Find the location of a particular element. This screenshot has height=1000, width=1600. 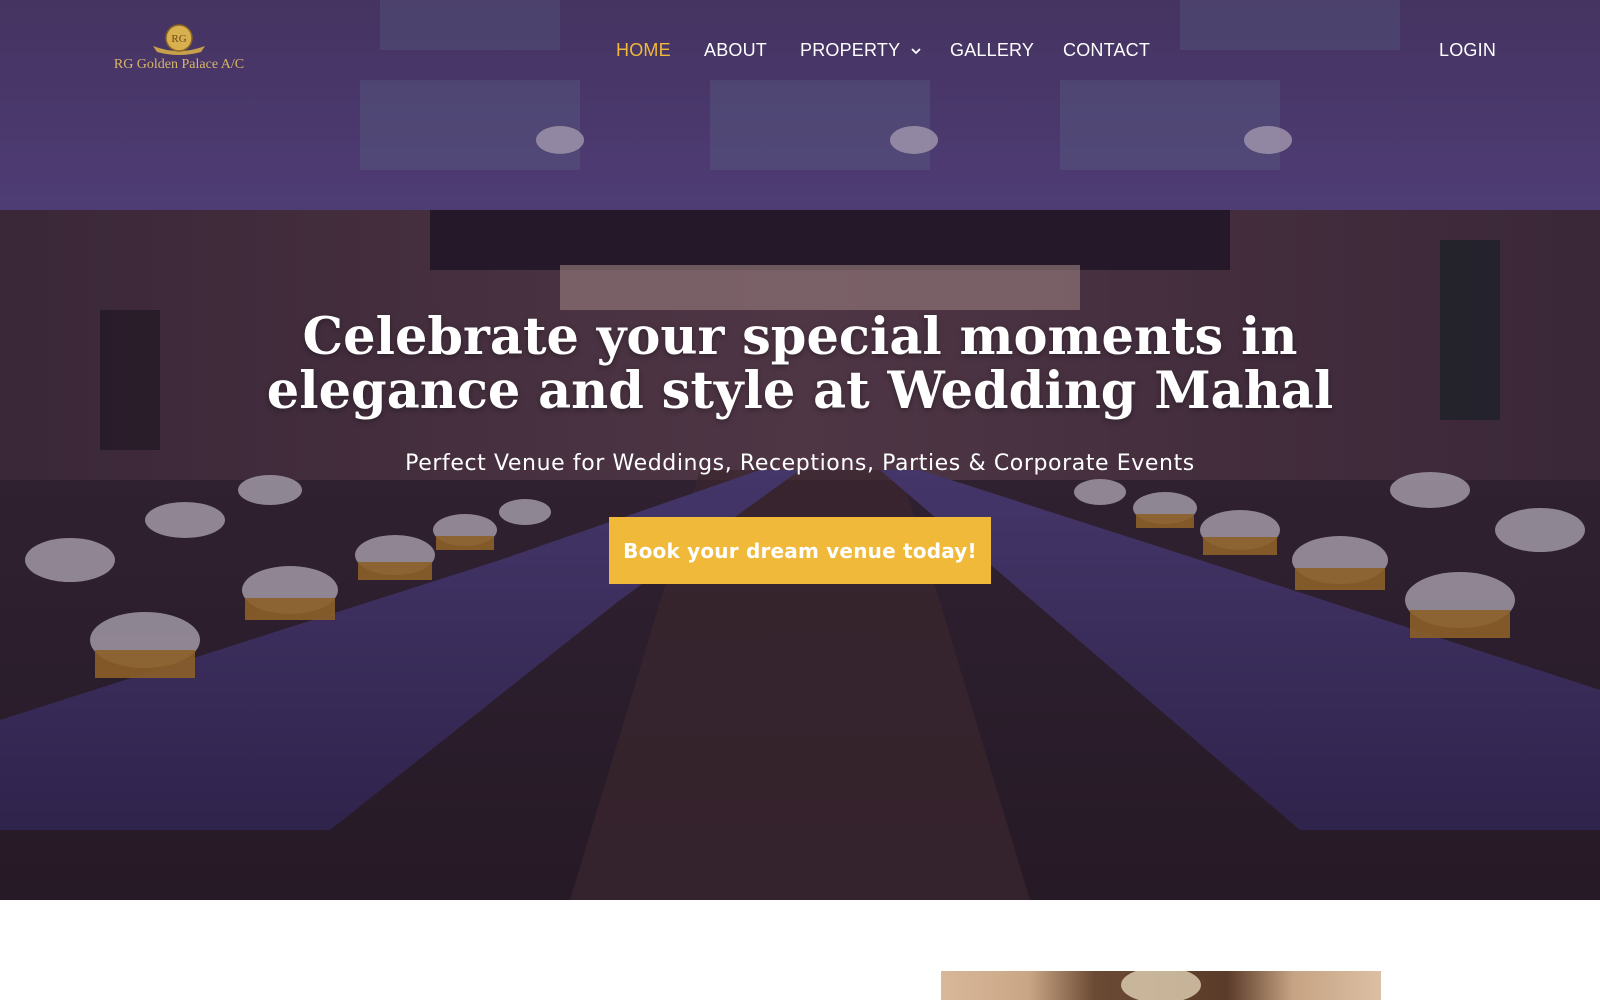

about-section-image is located at coordinates (1161, 985).